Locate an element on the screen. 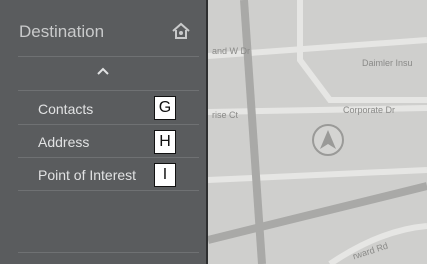 The width and height of the screenshot is (427, 264). road-label: and W Dr is located at coordinates (231, 51).